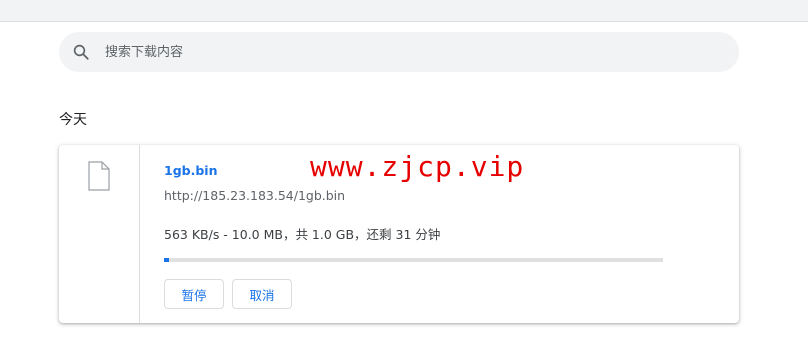 The image size is (808, 343). Describe the element at coordinates (254, 195) in the screenshot. I see `file-url: http://185.23.183.54/1gb.bin` at that location.